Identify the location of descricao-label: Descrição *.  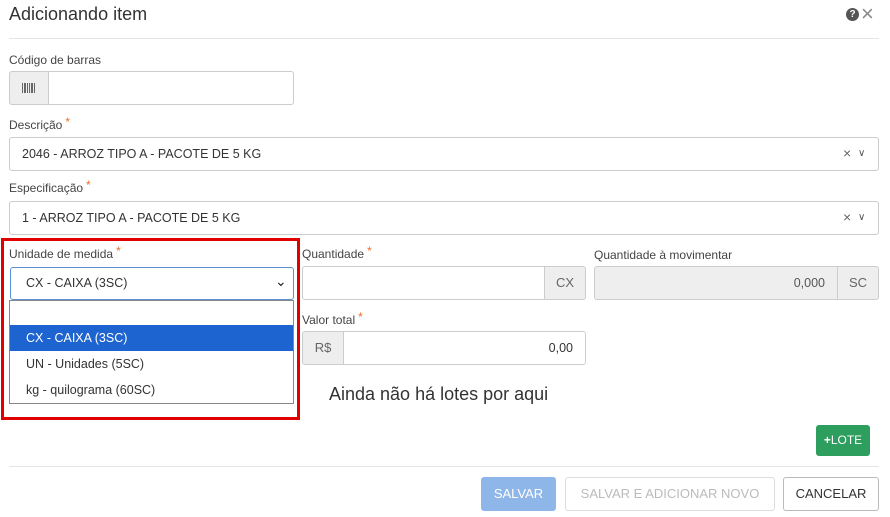
(40, 123).